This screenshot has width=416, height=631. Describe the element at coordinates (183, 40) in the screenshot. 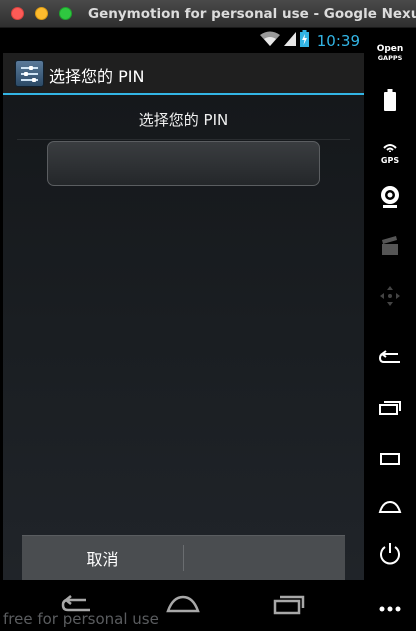

I see `status-bar: 10:39` at that location.